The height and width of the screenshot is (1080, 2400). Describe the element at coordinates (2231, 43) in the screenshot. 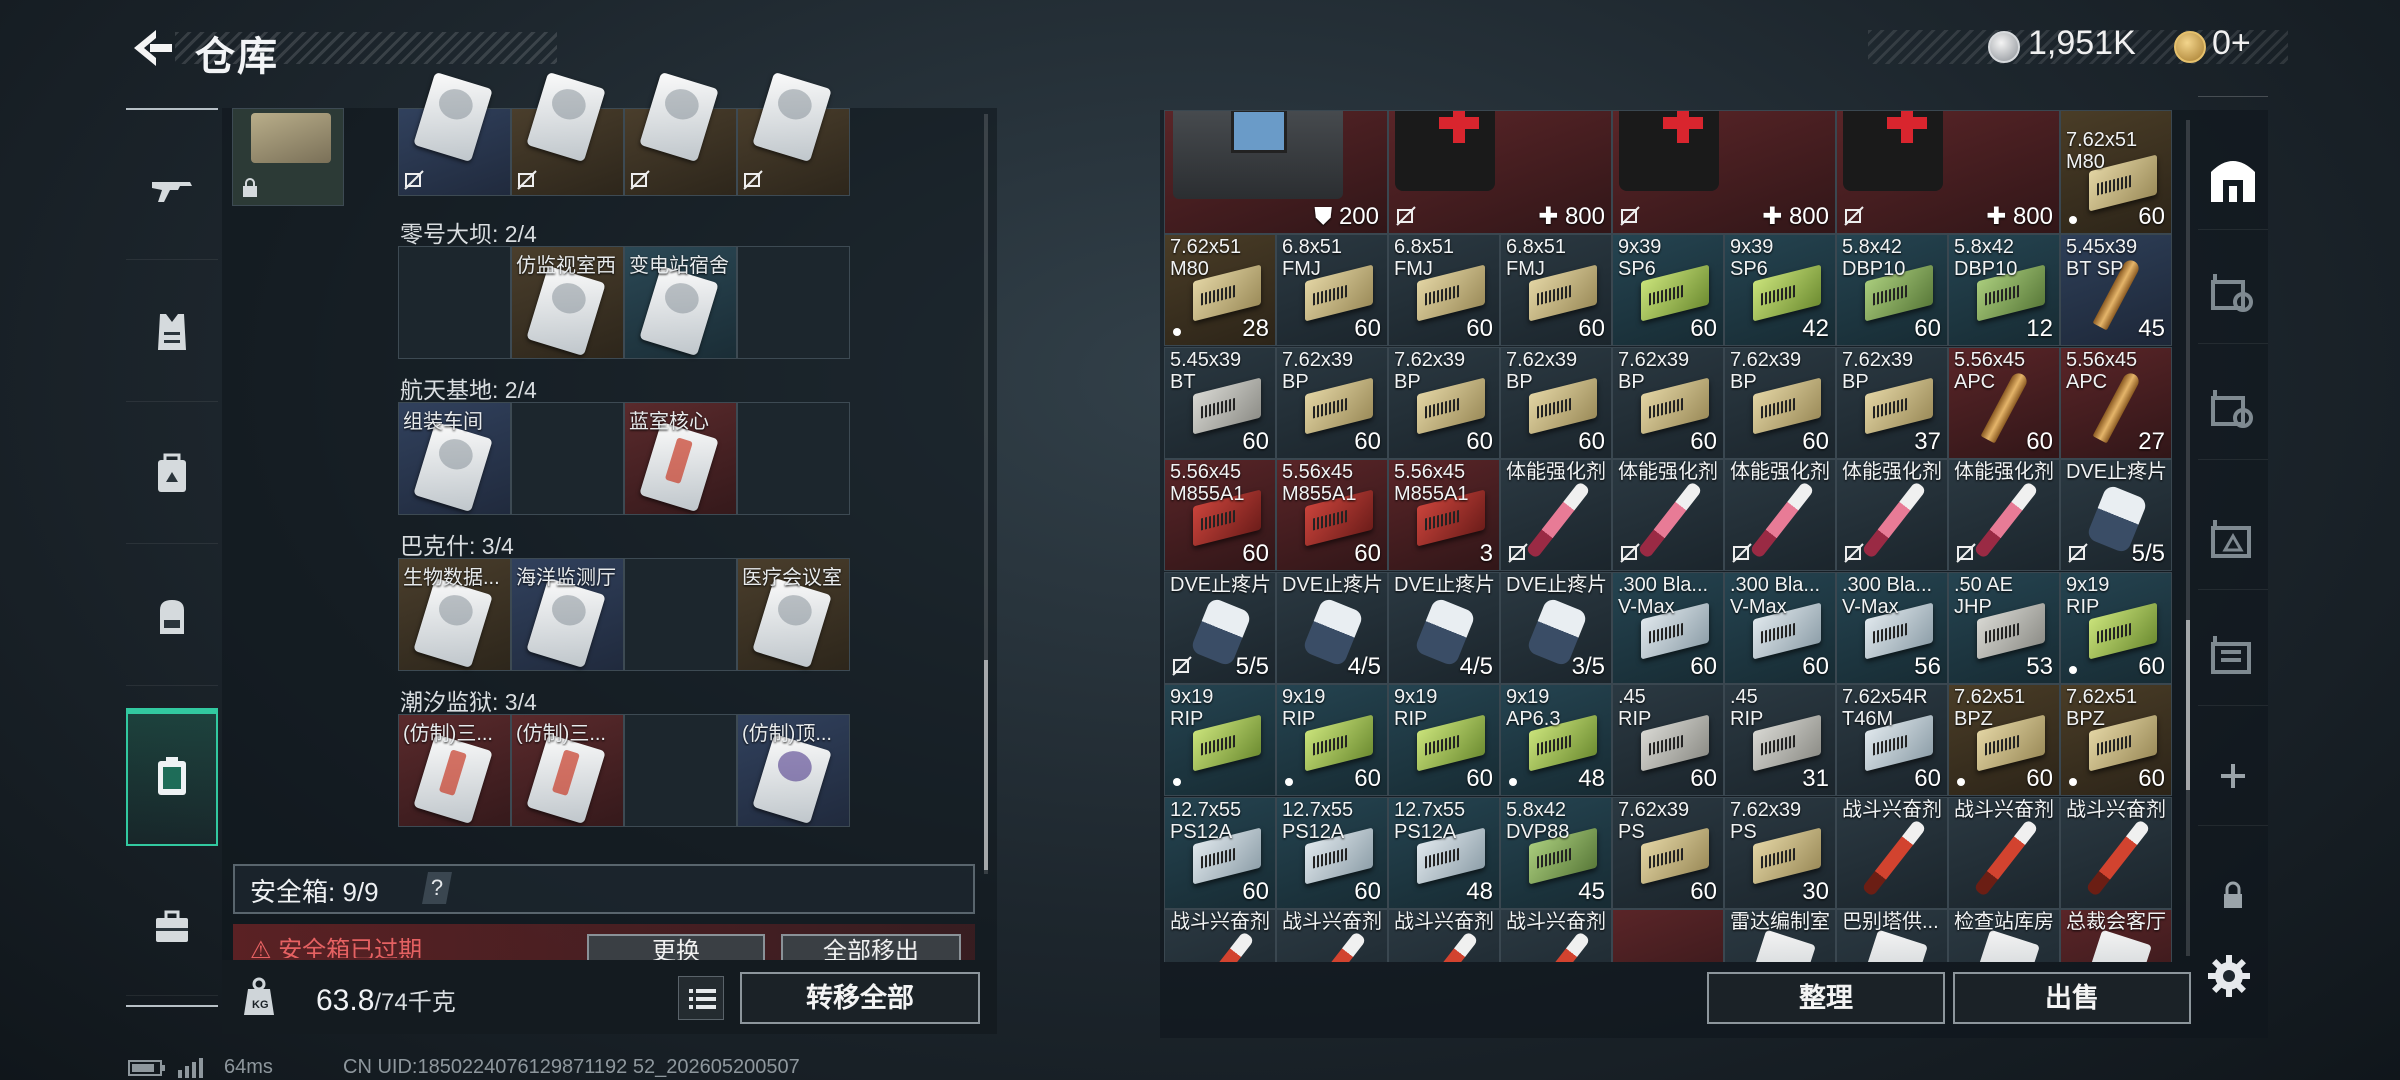

I see `gold-balance: 0+` at that location.